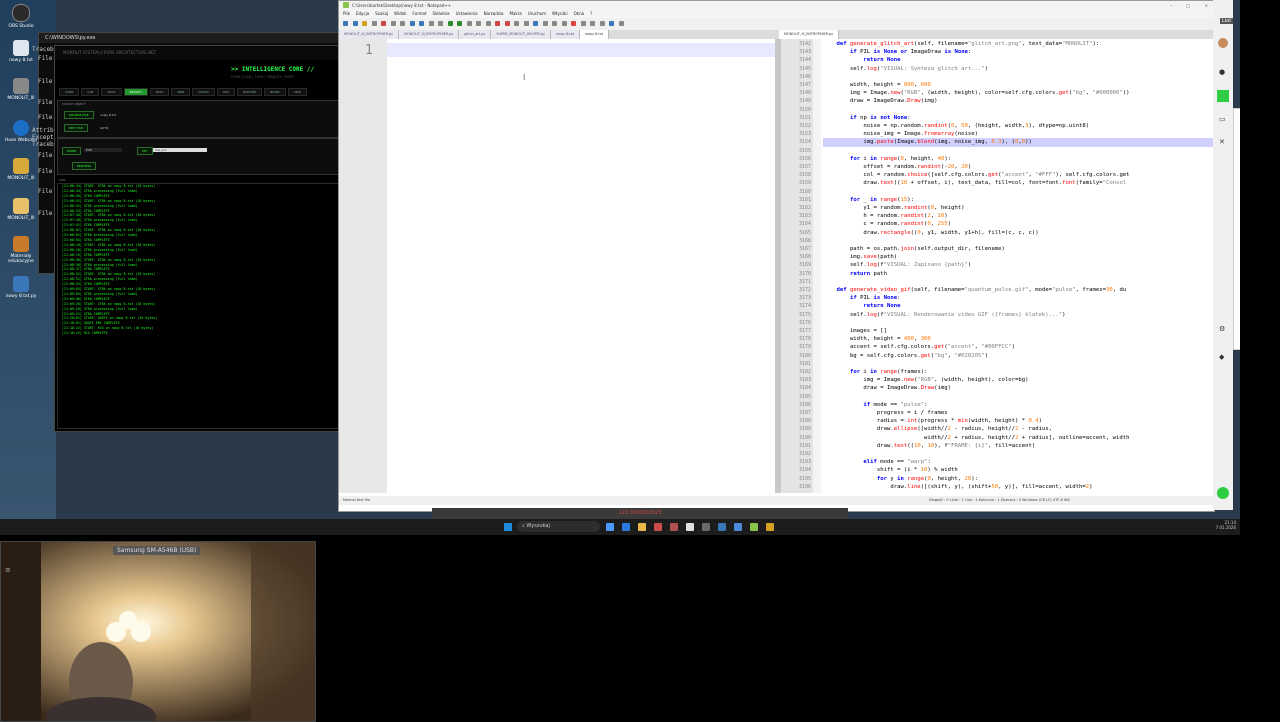 The width and height of the screenshot is (1280, 722). What do you see at coordinates (537, 14) in the screenshot?
I see `menu-item: Uruchom` at bounding box center [537, 14].